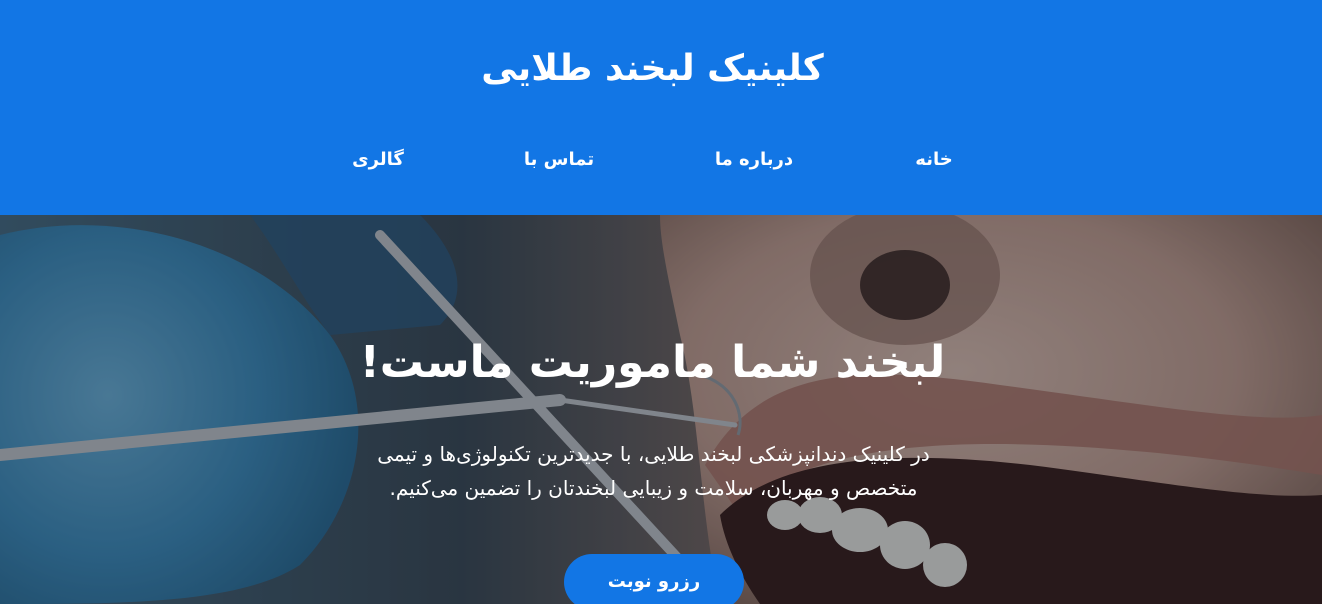  I want to click on nav-link-gallery: گالری, so click(378, 160).